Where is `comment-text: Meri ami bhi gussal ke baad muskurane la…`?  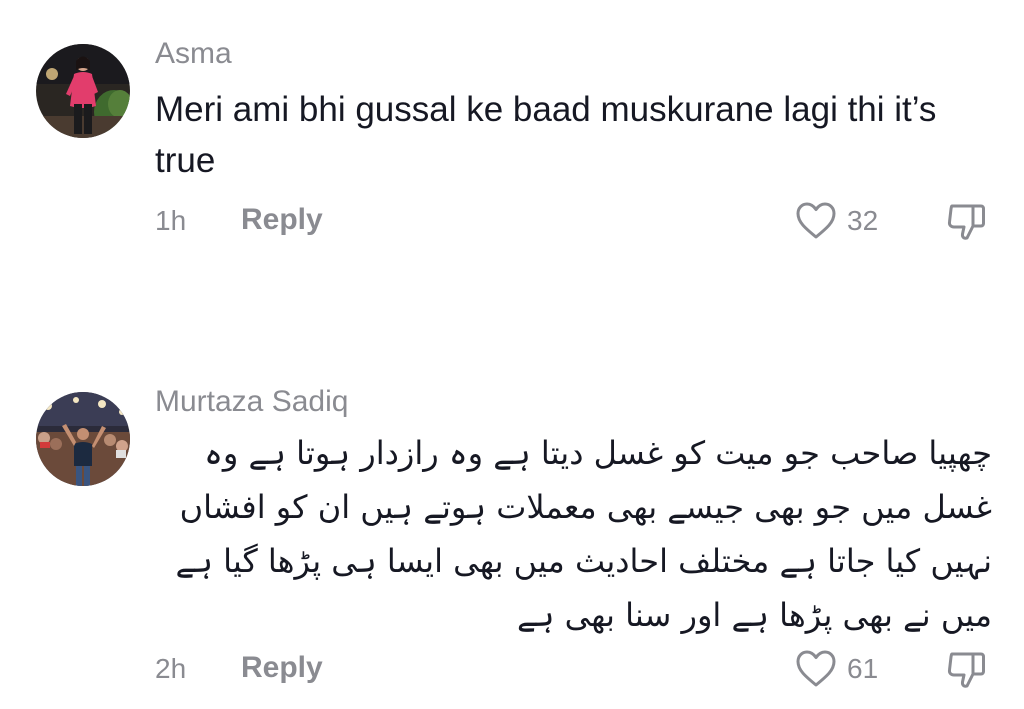 comment-text: Meri ami bhi gussal ke baad muskurane la… is located at coordinates (546, 135).